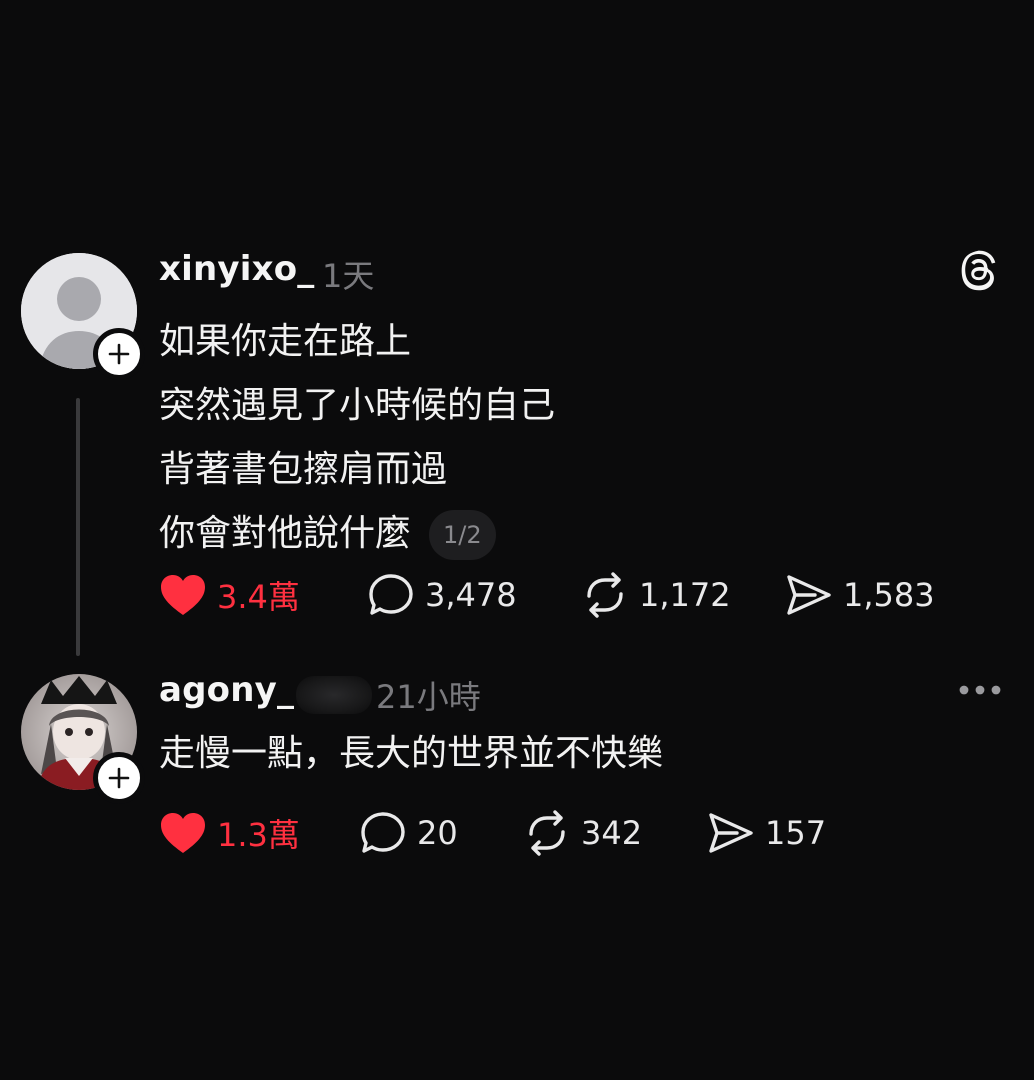 This screenshot has width=1034, height=1080. Describe the element at coordinates (796, 833) in the screenshot. I see `share-count: 157` at that location.